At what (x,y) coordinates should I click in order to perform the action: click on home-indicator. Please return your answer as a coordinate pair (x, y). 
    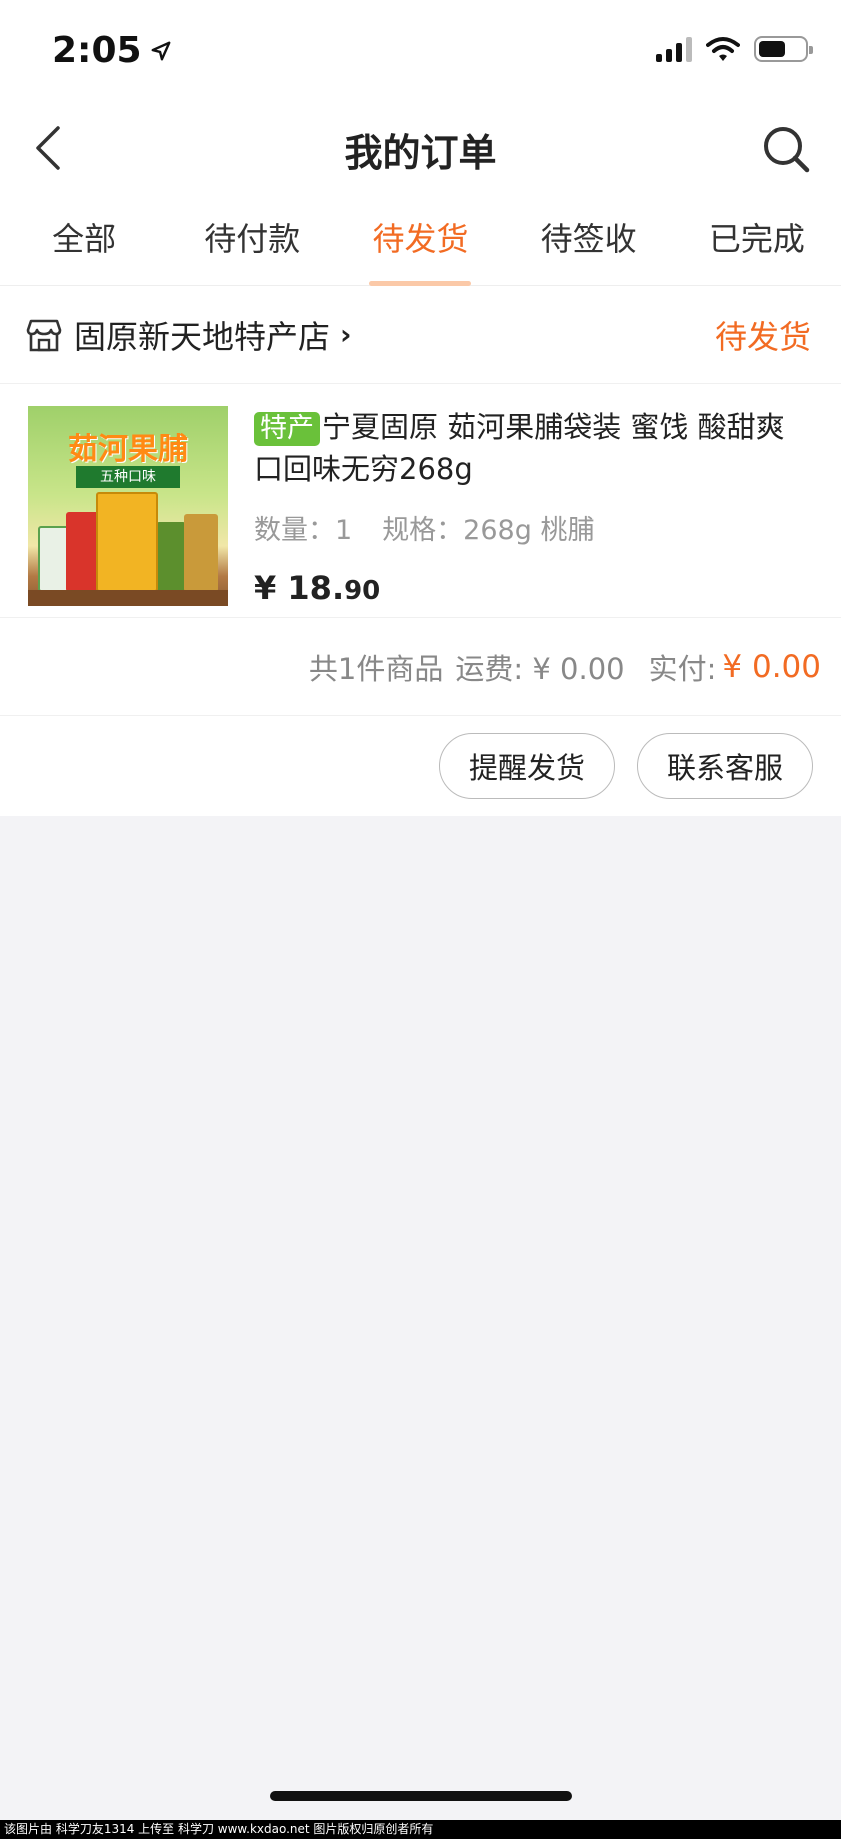
    Looking at the image, I should click on (421, 1796).